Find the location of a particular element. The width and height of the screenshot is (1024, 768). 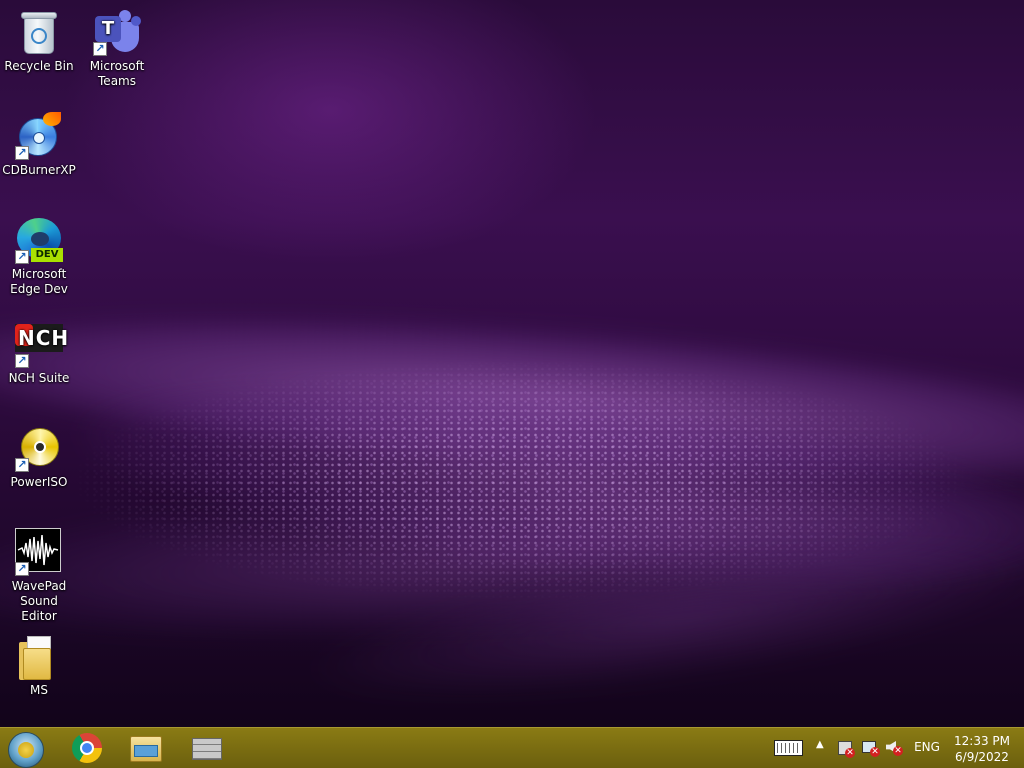

desktop-icon-microsoft-teams: T ↗ Microsoft Teams is located at coordinates (117, 48).